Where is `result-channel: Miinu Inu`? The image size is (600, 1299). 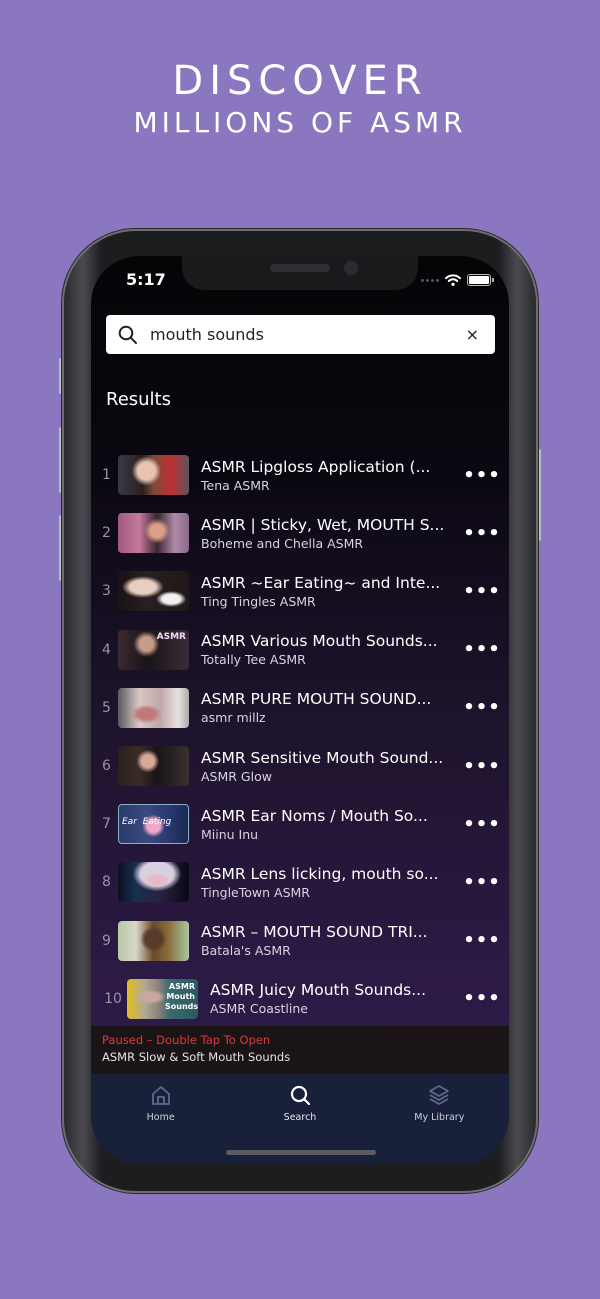 result-channel: Miinu Inu is located at coordinates (230, 834).